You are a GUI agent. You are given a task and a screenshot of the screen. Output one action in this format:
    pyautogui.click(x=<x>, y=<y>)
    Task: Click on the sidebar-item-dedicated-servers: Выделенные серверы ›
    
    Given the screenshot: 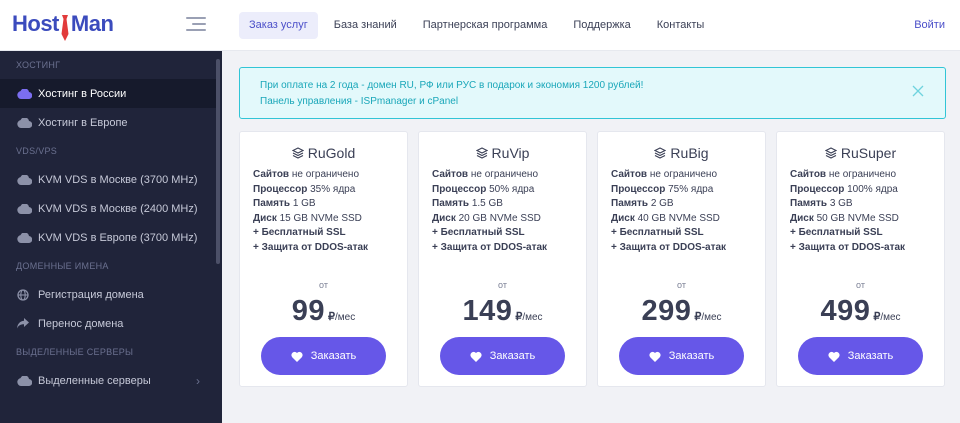 What is the action you would take?
    pyautogui.click(x=111, y=380)
    